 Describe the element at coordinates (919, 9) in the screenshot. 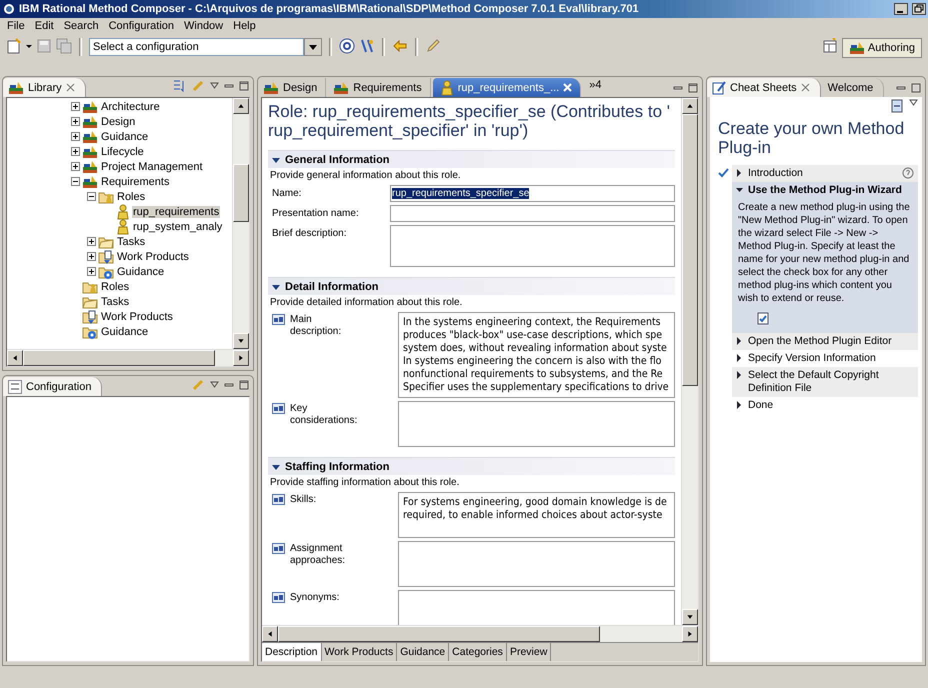

I see `restore-button` at that location.